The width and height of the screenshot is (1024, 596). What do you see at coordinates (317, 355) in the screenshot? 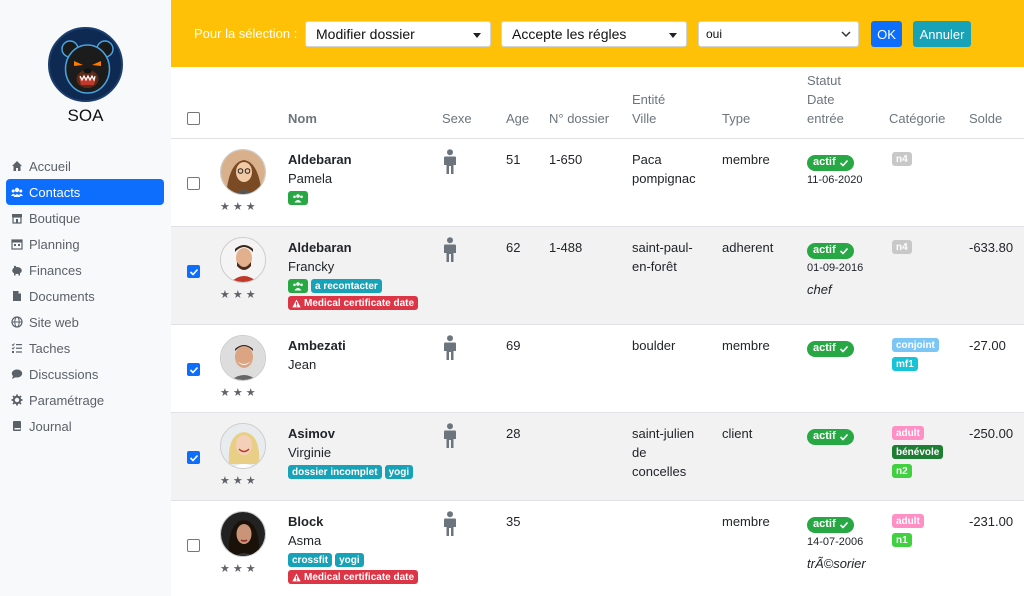
I see `contact-name: Ambezati Jean` at bounding box center [317, 355].